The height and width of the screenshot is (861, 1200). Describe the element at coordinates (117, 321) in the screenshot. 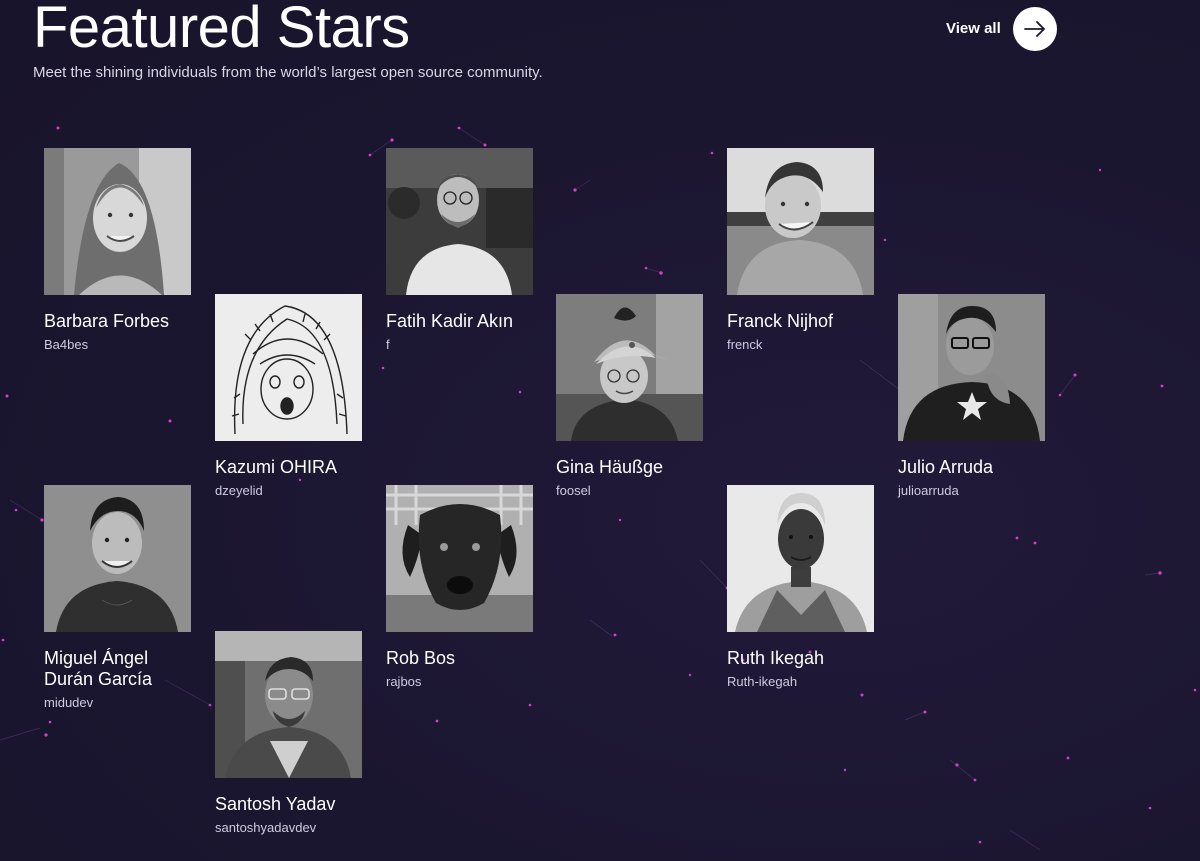

I see `star-name: Barbara Forbes` at that location.